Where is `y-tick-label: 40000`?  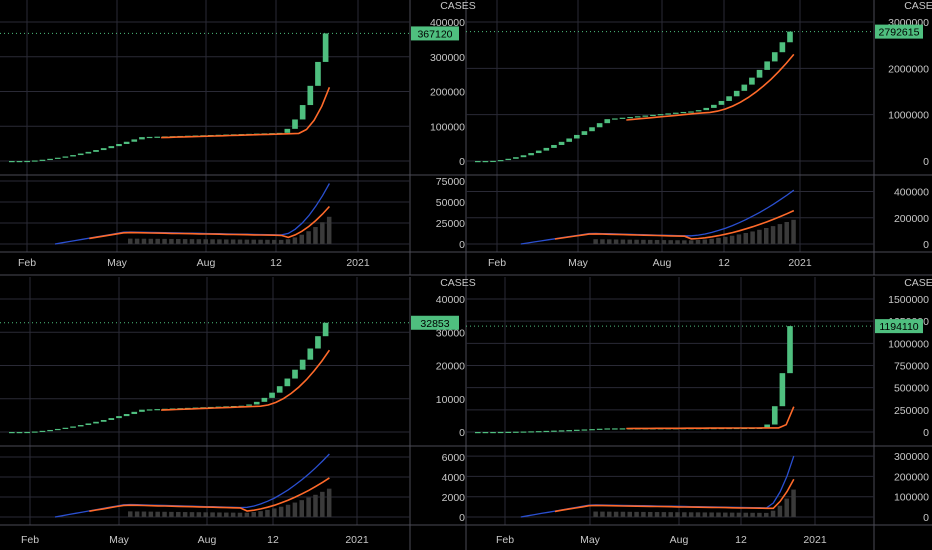
y-tick-label: 40000 is located at coordinates (450, 300).